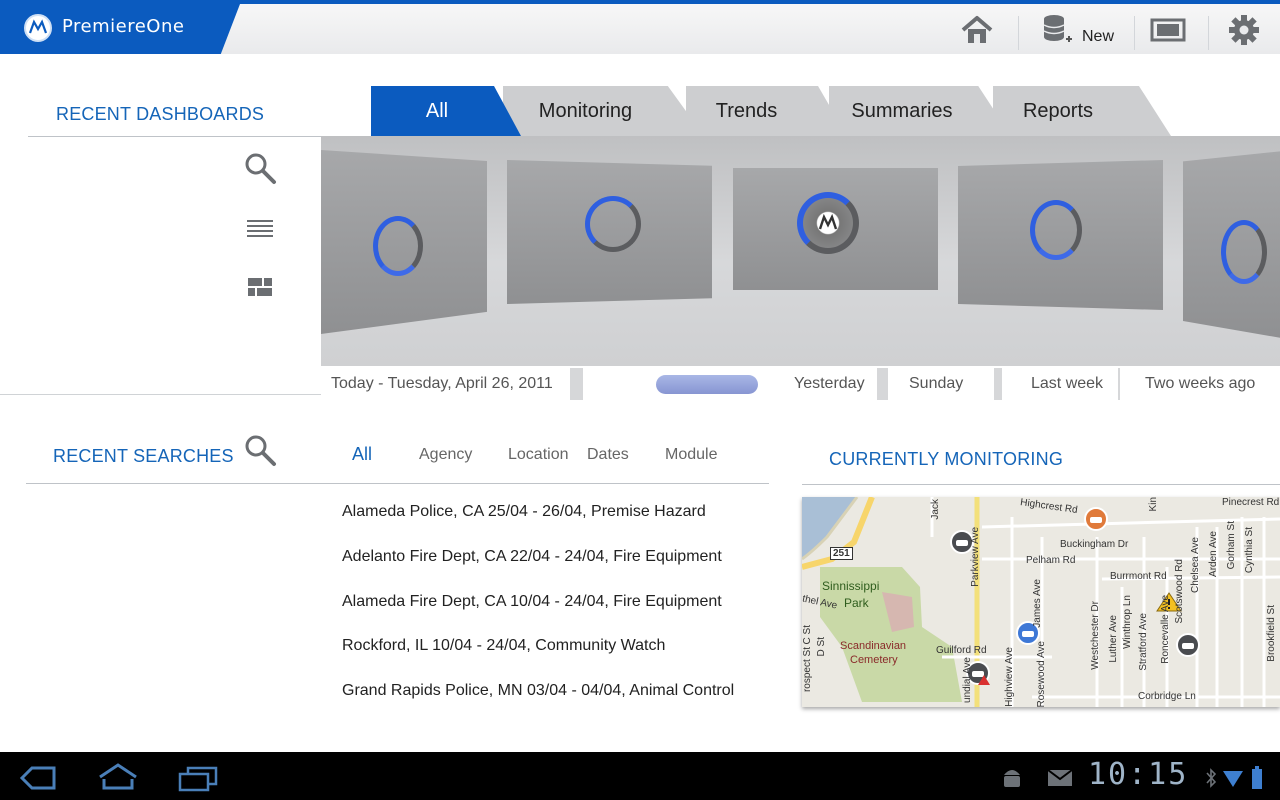  What do you see at coordinates (829, 384) in the screenshot?
I see `timeline-yesterday: Yesterday` at bounding box center [829, 384].